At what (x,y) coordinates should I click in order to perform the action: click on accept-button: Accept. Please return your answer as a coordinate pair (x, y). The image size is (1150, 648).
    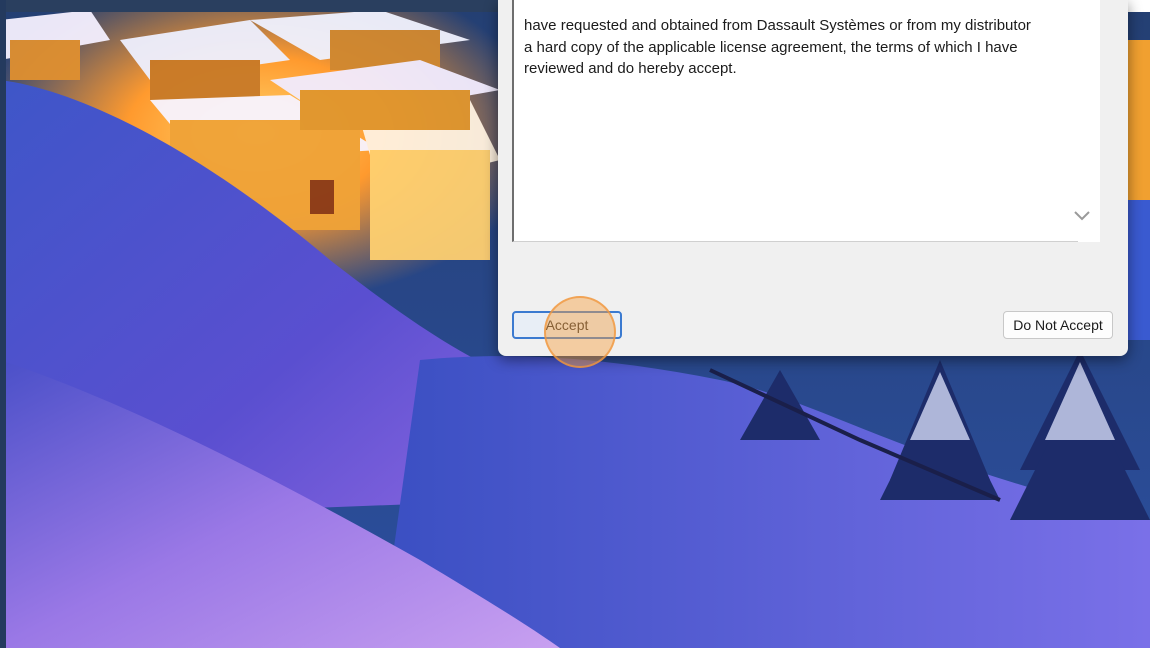
    Looking at the image, I should click on (567, 325).